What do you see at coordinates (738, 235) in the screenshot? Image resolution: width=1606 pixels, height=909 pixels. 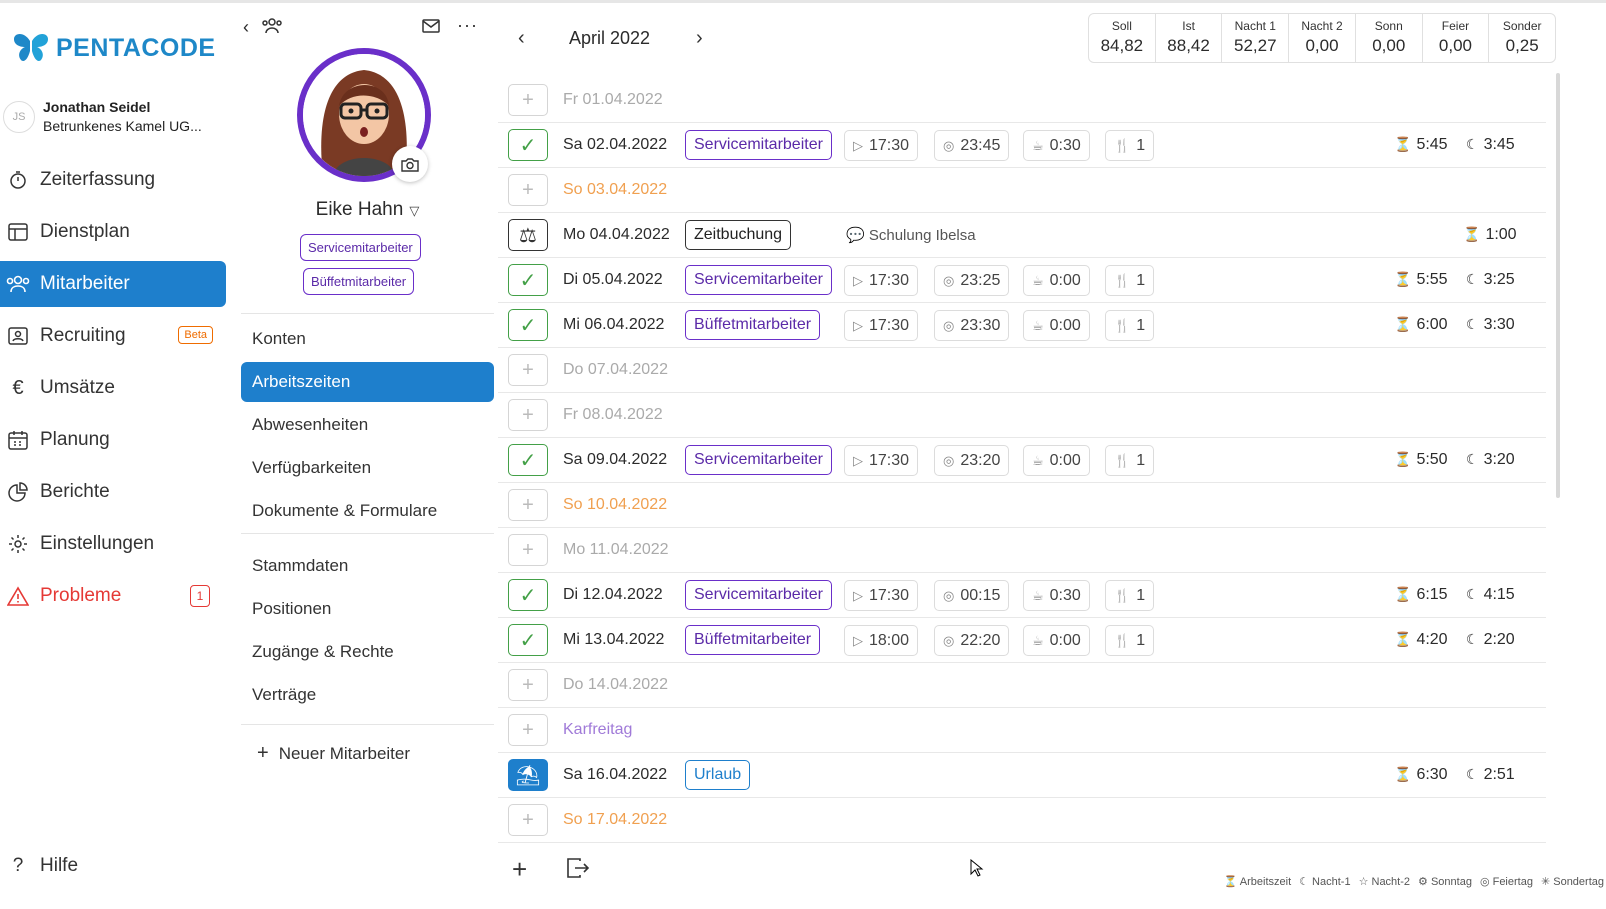 I see `time-booking-tag: Zeitbuchung` at bounding box center [738, 235].